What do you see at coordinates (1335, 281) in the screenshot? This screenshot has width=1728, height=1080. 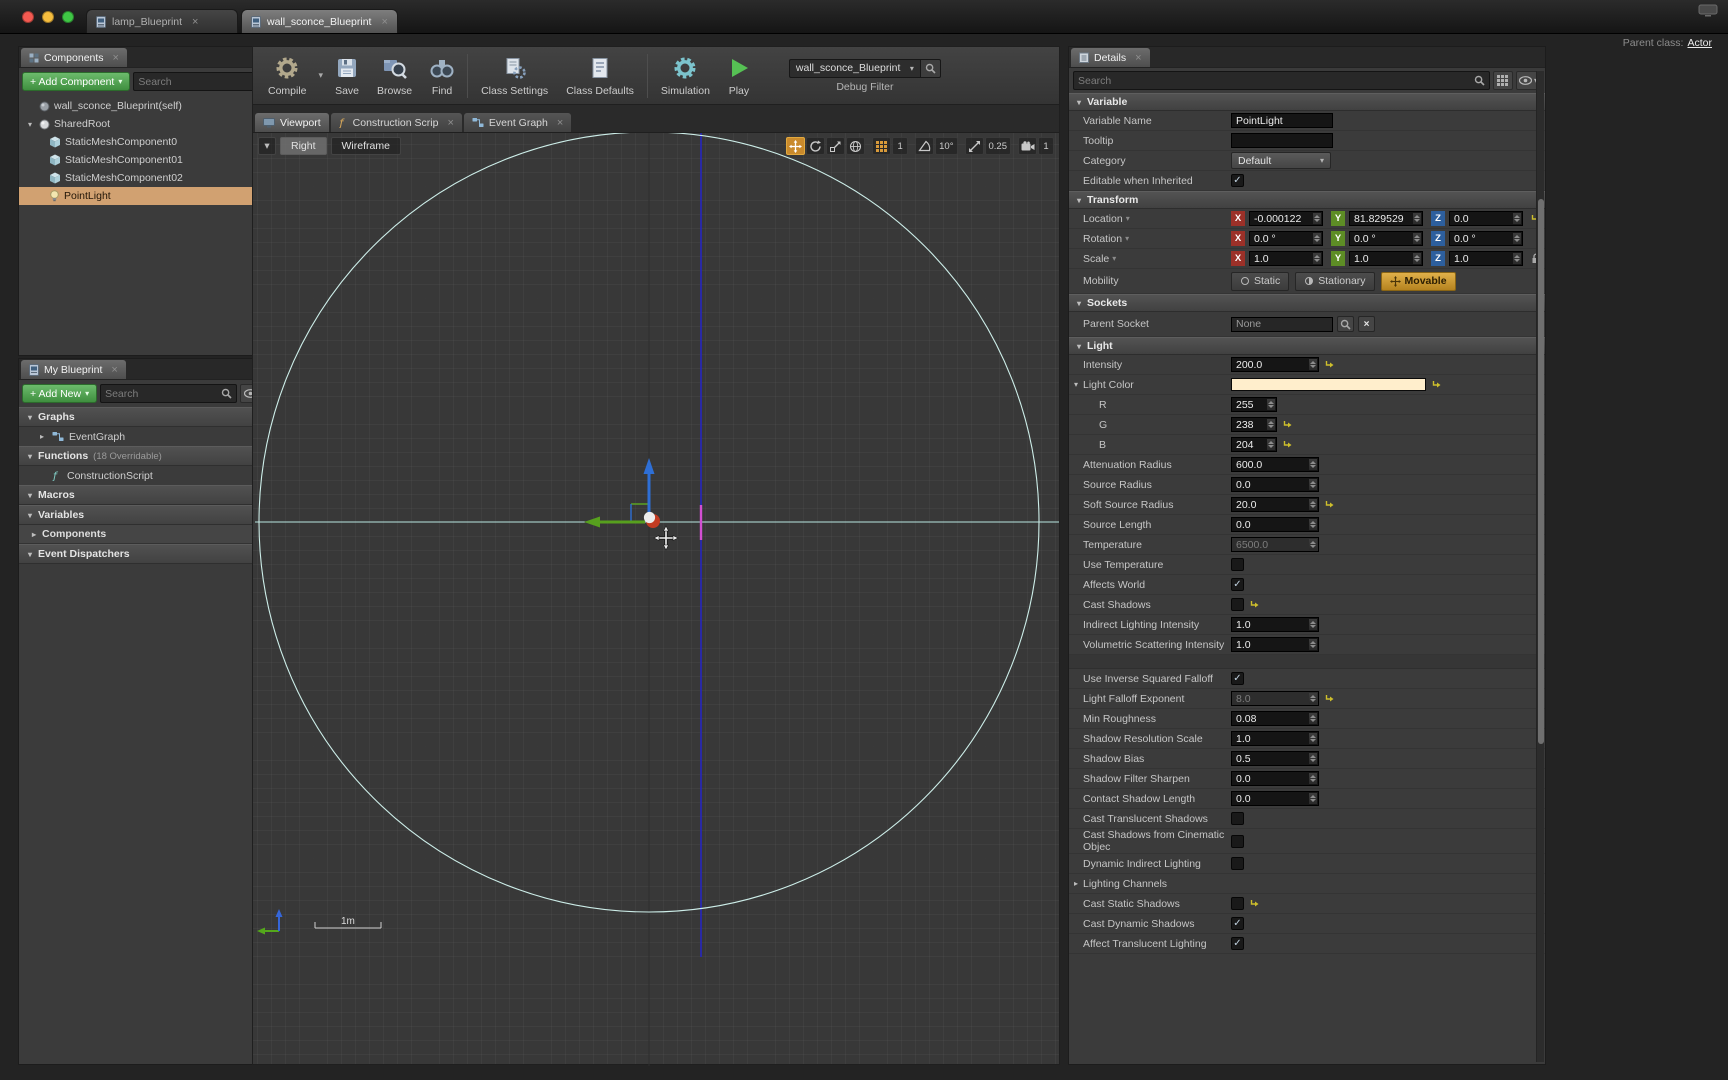 I see `mobility-stationary-button: Stationary` at bounding box center [1335, 281].